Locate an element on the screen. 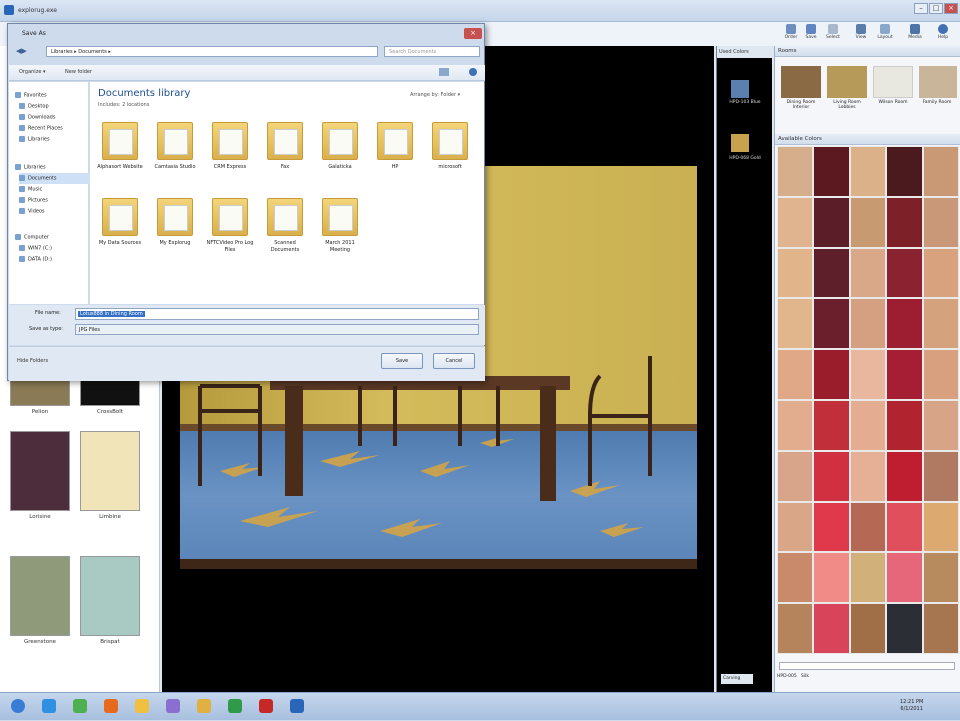  library-subtitle: Includes: 2 locations is located at coordinates (123, 105).